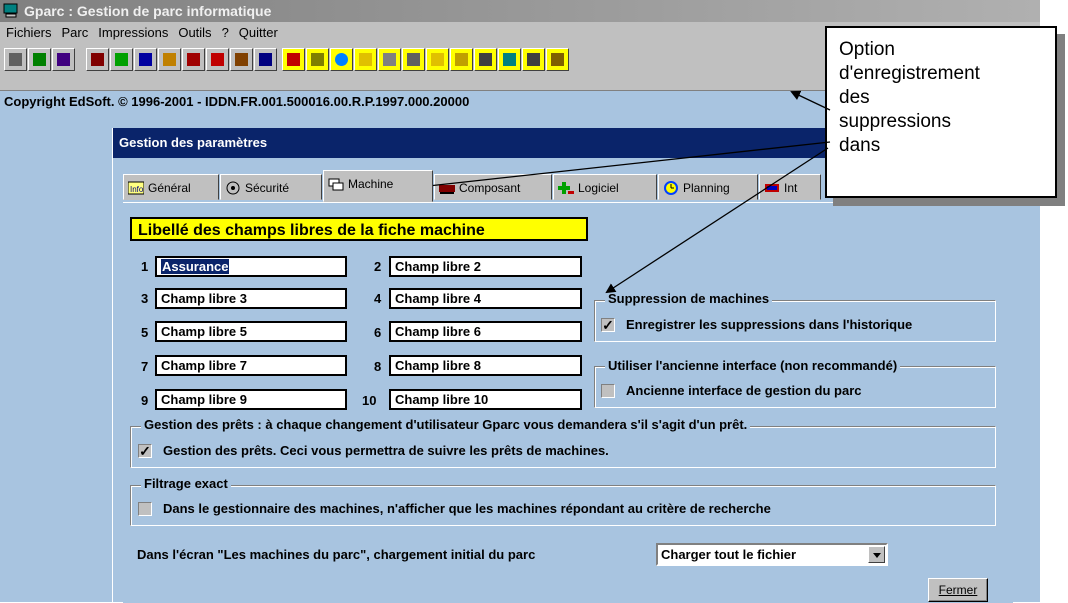 The image size is (1068, 603). I want to click on tab-logiciel: Logiciel, so click(605, 187).